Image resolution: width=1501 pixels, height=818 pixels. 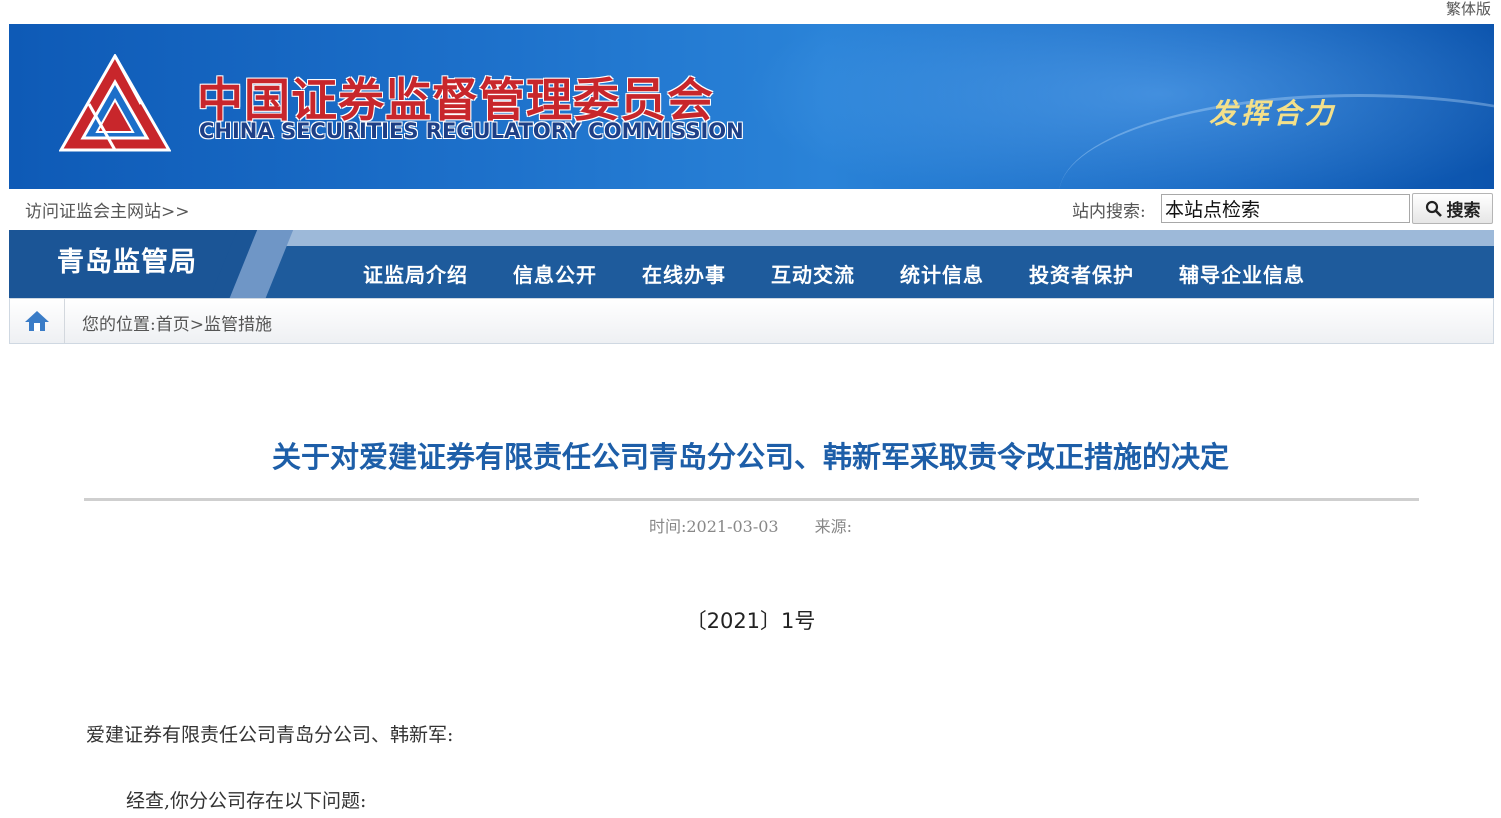 I want to click on breadcrumb-prefix: 您的位置:, so click(x=119, y=325).